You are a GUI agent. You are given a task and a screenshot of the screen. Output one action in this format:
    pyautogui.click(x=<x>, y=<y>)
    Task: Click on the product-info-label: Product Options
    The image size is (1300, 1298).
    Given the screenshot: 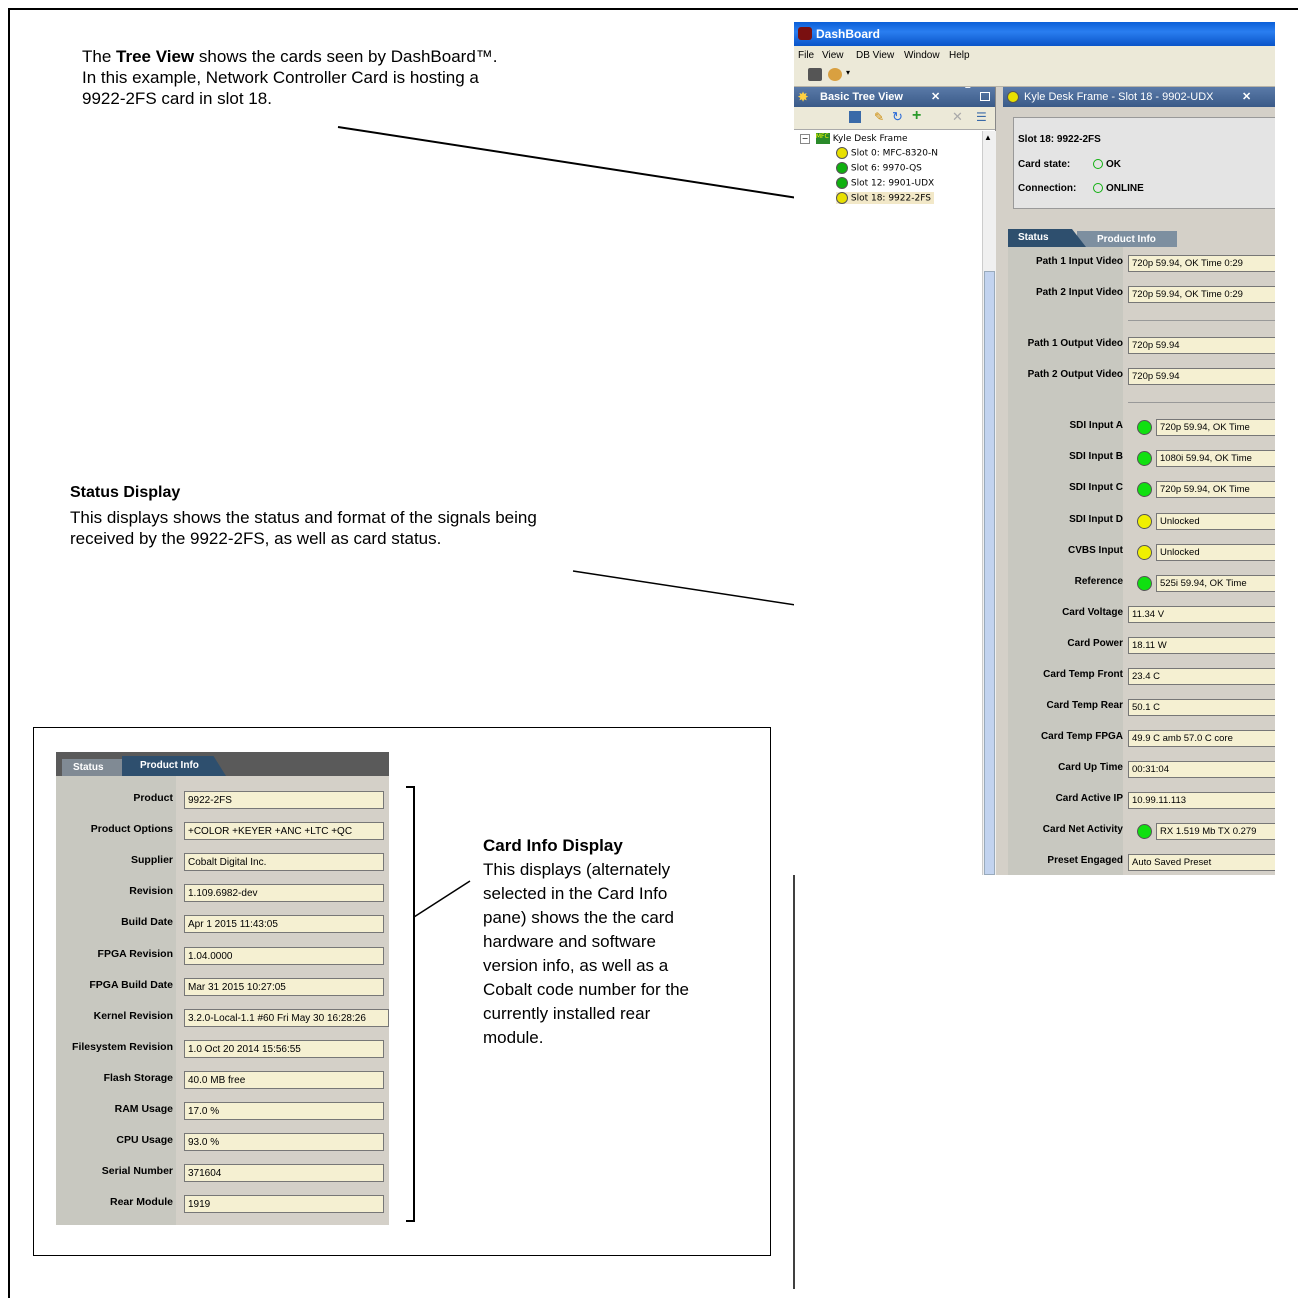 What is the action you would take?
    pyautogui.click(x=131, y=829)
    